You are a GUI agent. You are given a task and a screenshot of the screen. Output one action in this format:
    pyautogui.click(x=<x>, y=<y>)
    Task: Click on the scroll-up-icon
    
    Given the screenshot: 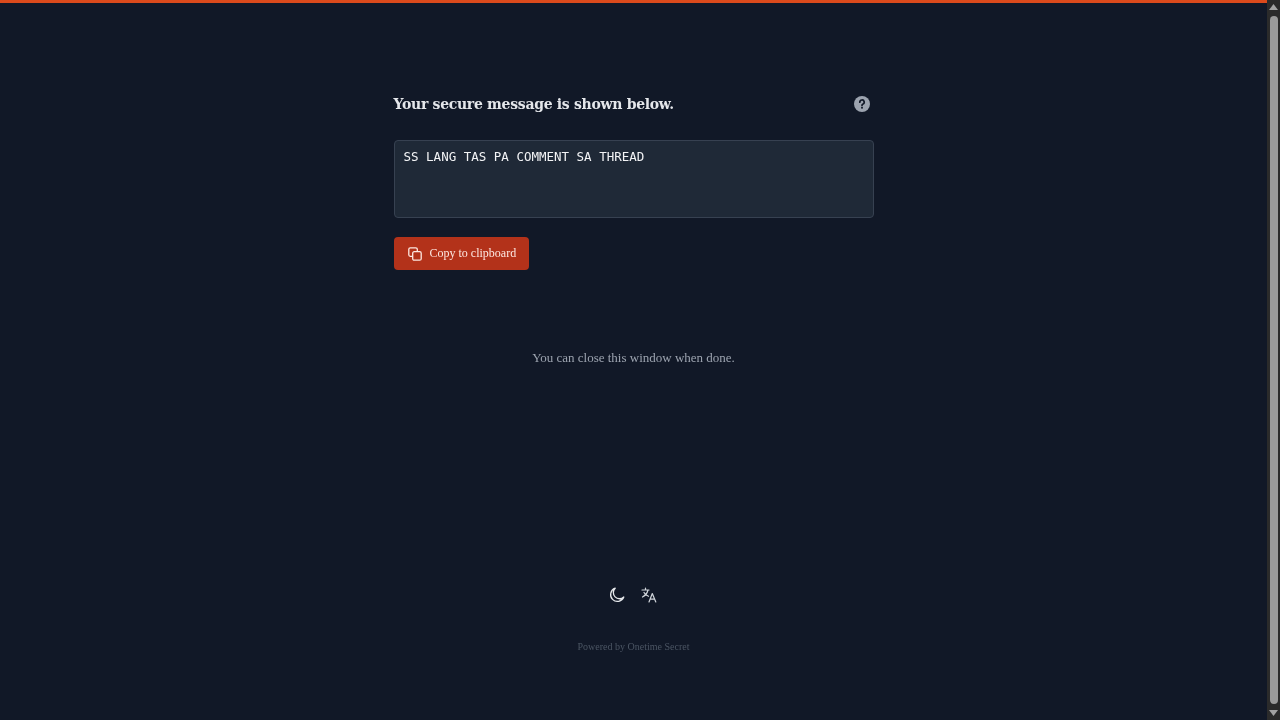 What is the action you would take?
    pyautogui.click(x=1273, y=7)
    